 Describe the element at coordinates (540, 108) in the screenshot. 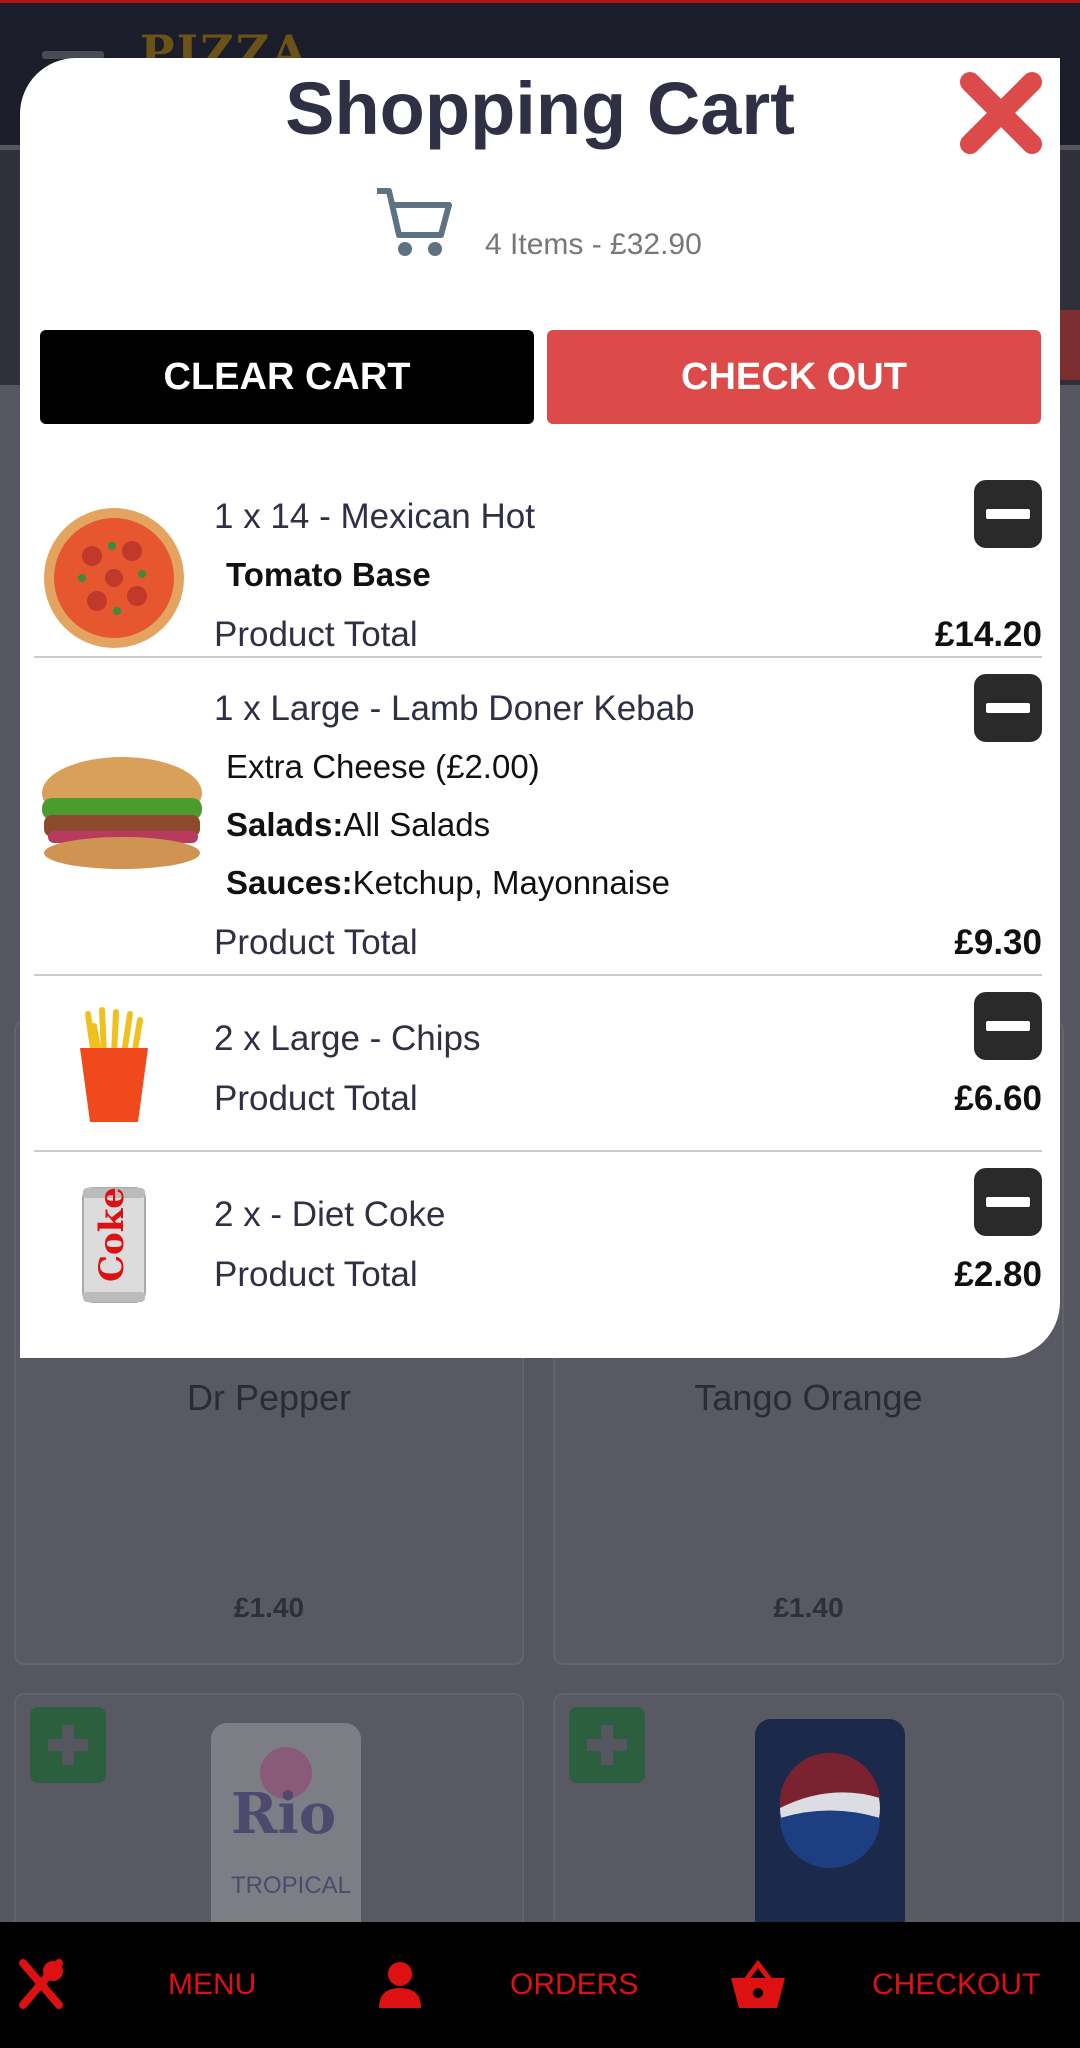

I see `modal-title: Shopping Cart` at that location.